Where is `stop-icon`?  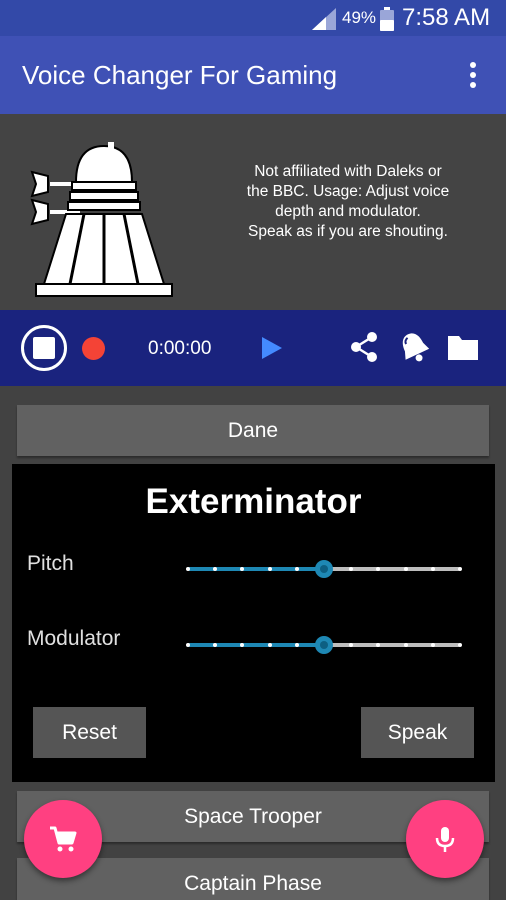
stop-icon is located at coordinates (44, 348).